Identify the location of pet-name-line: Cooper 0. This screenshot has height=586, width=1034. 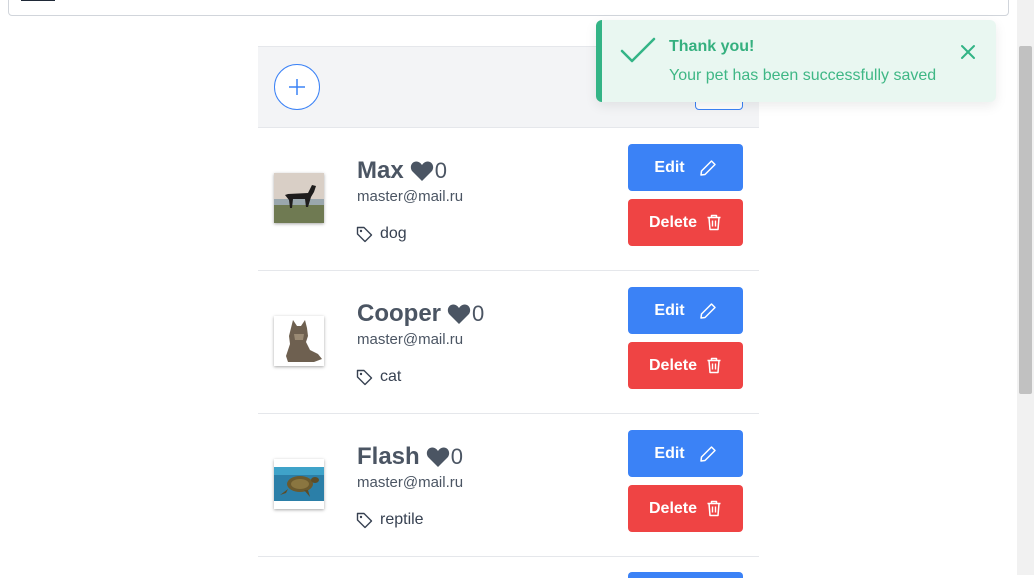
(420, 314).